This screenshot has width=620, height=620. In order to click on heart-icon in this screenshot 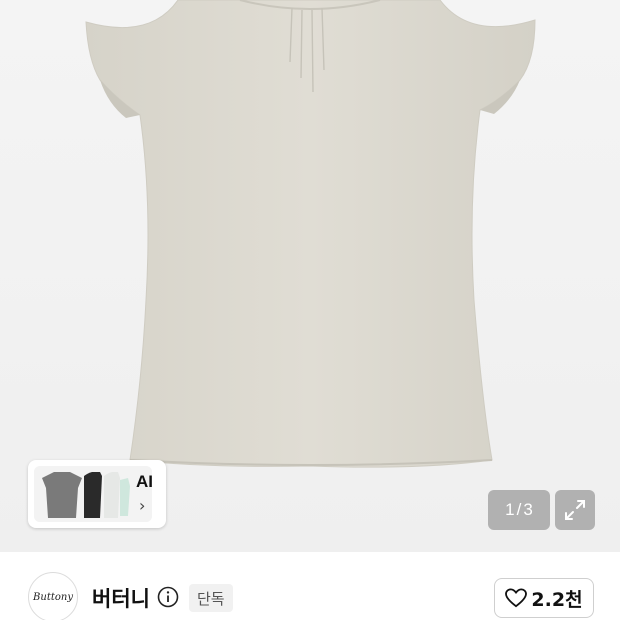, I will do `click(516, 598)`.